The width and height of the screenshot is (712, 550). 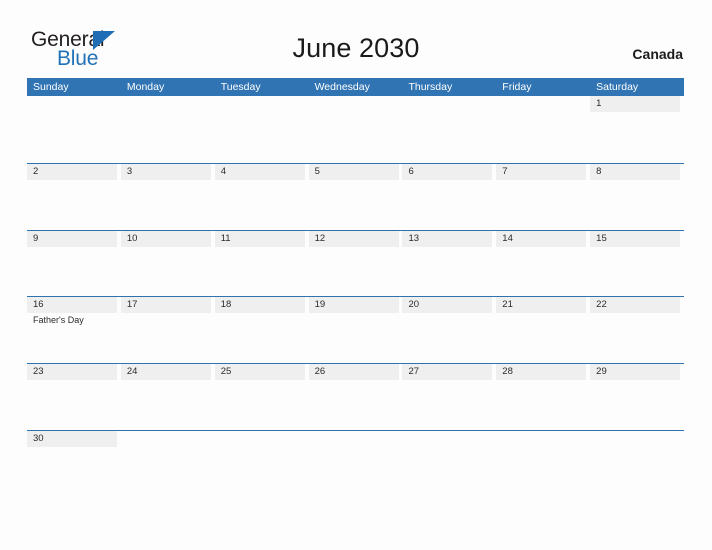 What do you see at coordinates (129, 171) in the screenshot?
I see `day-number: 3` at bounding box center [129, 171].